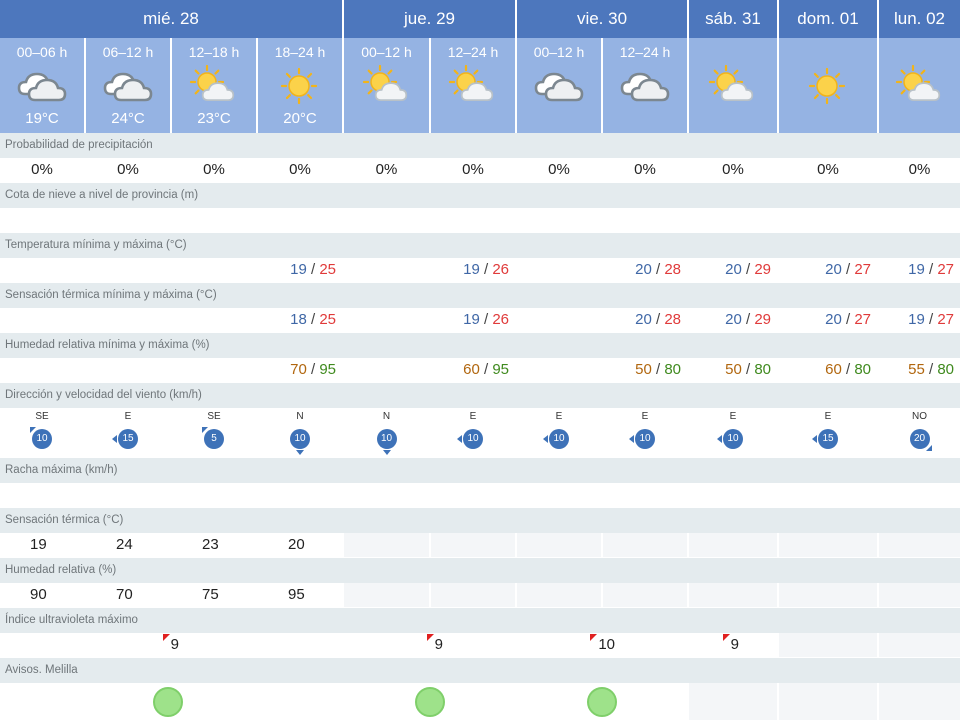  I want to click on wind-direction: NO, so click(919, 416).